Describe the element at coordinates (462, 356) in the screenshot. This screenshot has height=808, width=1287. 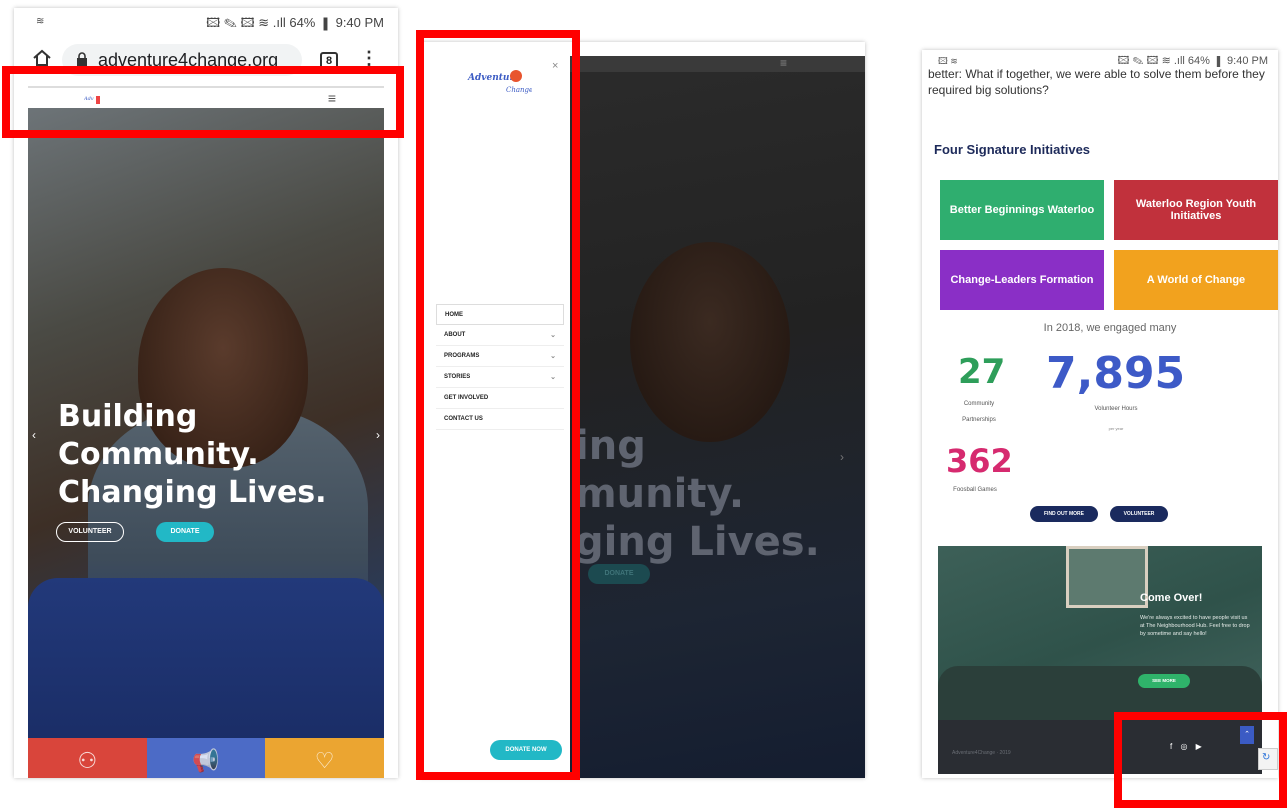
I see `menu-item-label: PROGRAMS` at that location.